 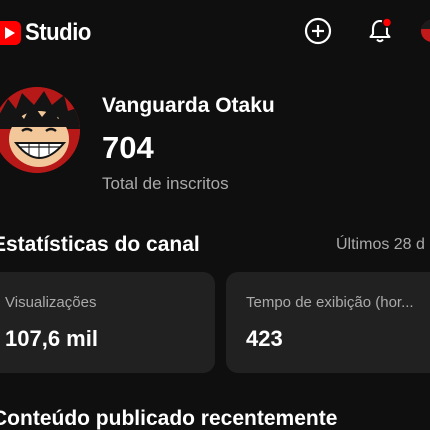 I want to click on subscriber-label: Total de inscritos, so click(x=165, y=183).